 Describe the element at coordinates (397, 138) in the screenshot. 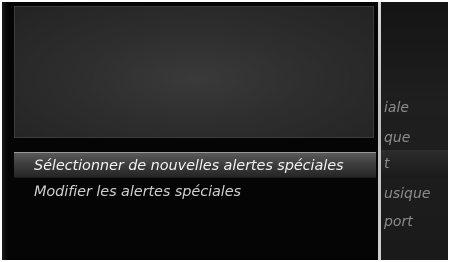

I see `background-menu-item: que` at that location.